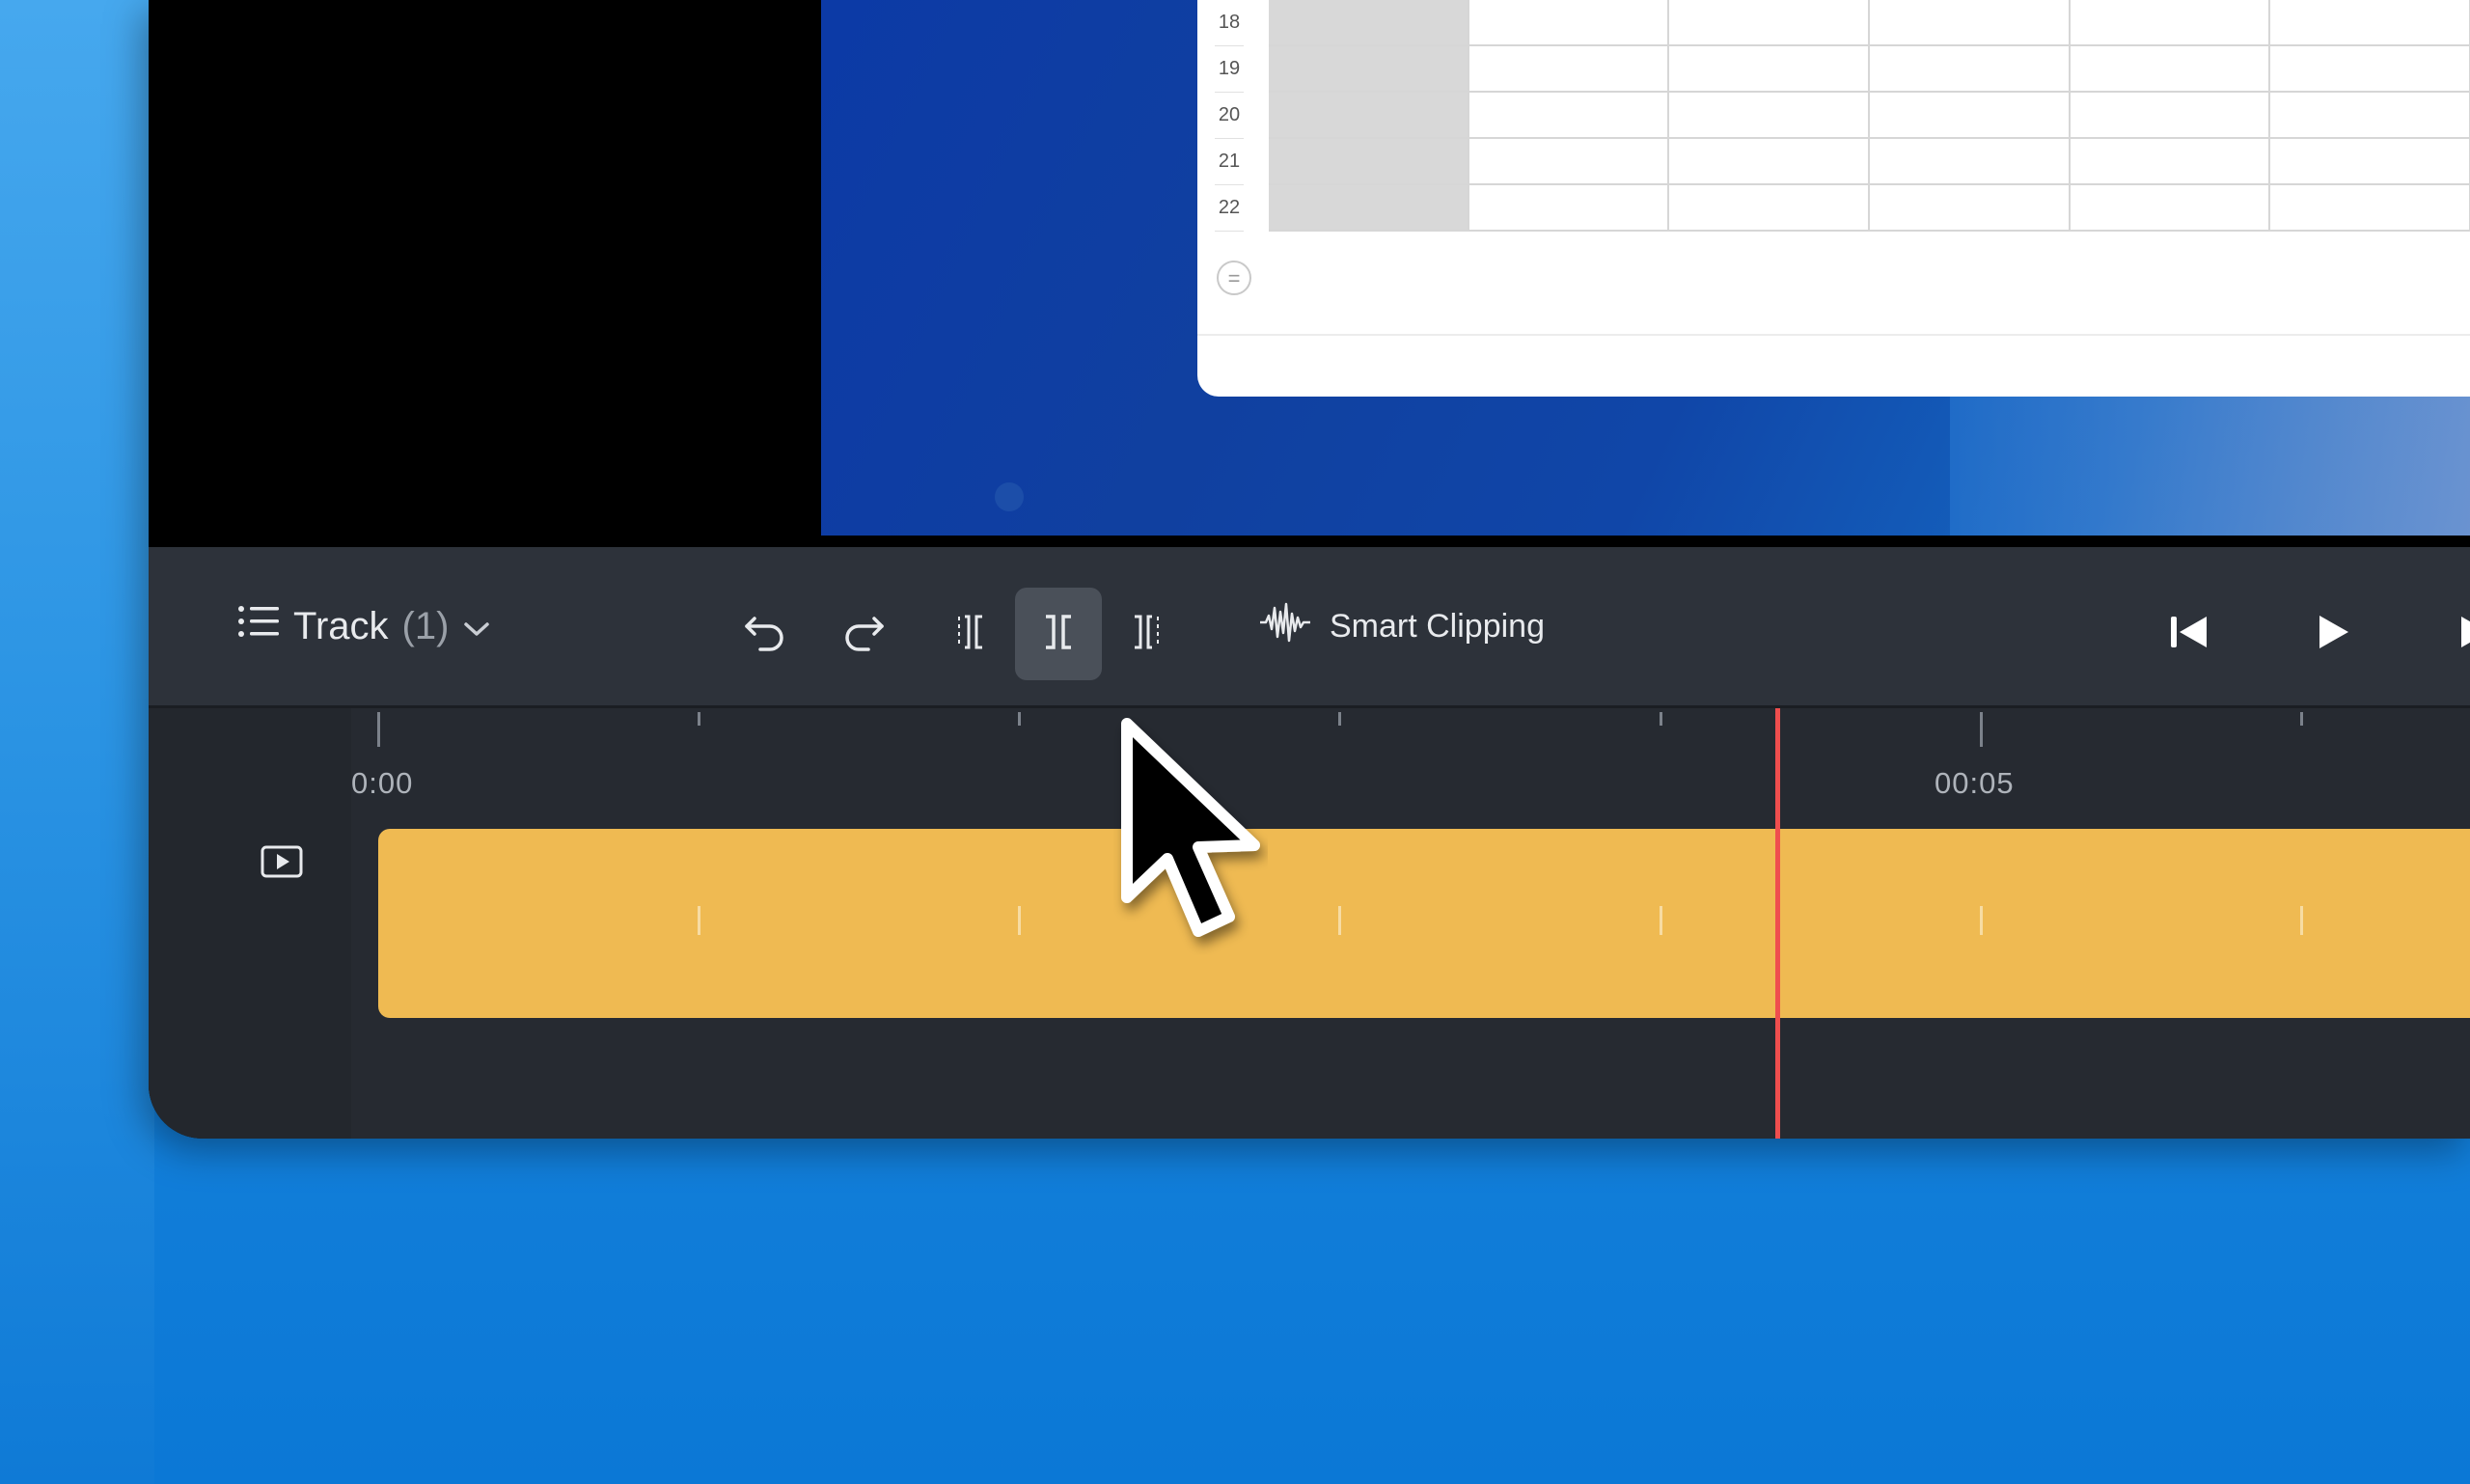  Describe the element at coordinates (382, 783) in the screenshot. I see `time-label-start: 0:00` at that location.